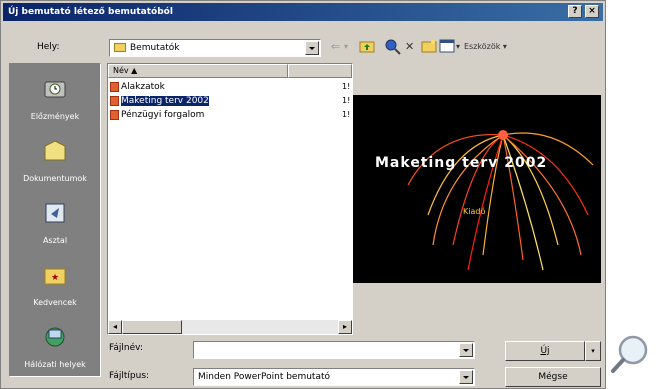 The image size is (665, 389). I want to click on filetype-value: Minden PowerPoint bemutató, so click(264, 377).